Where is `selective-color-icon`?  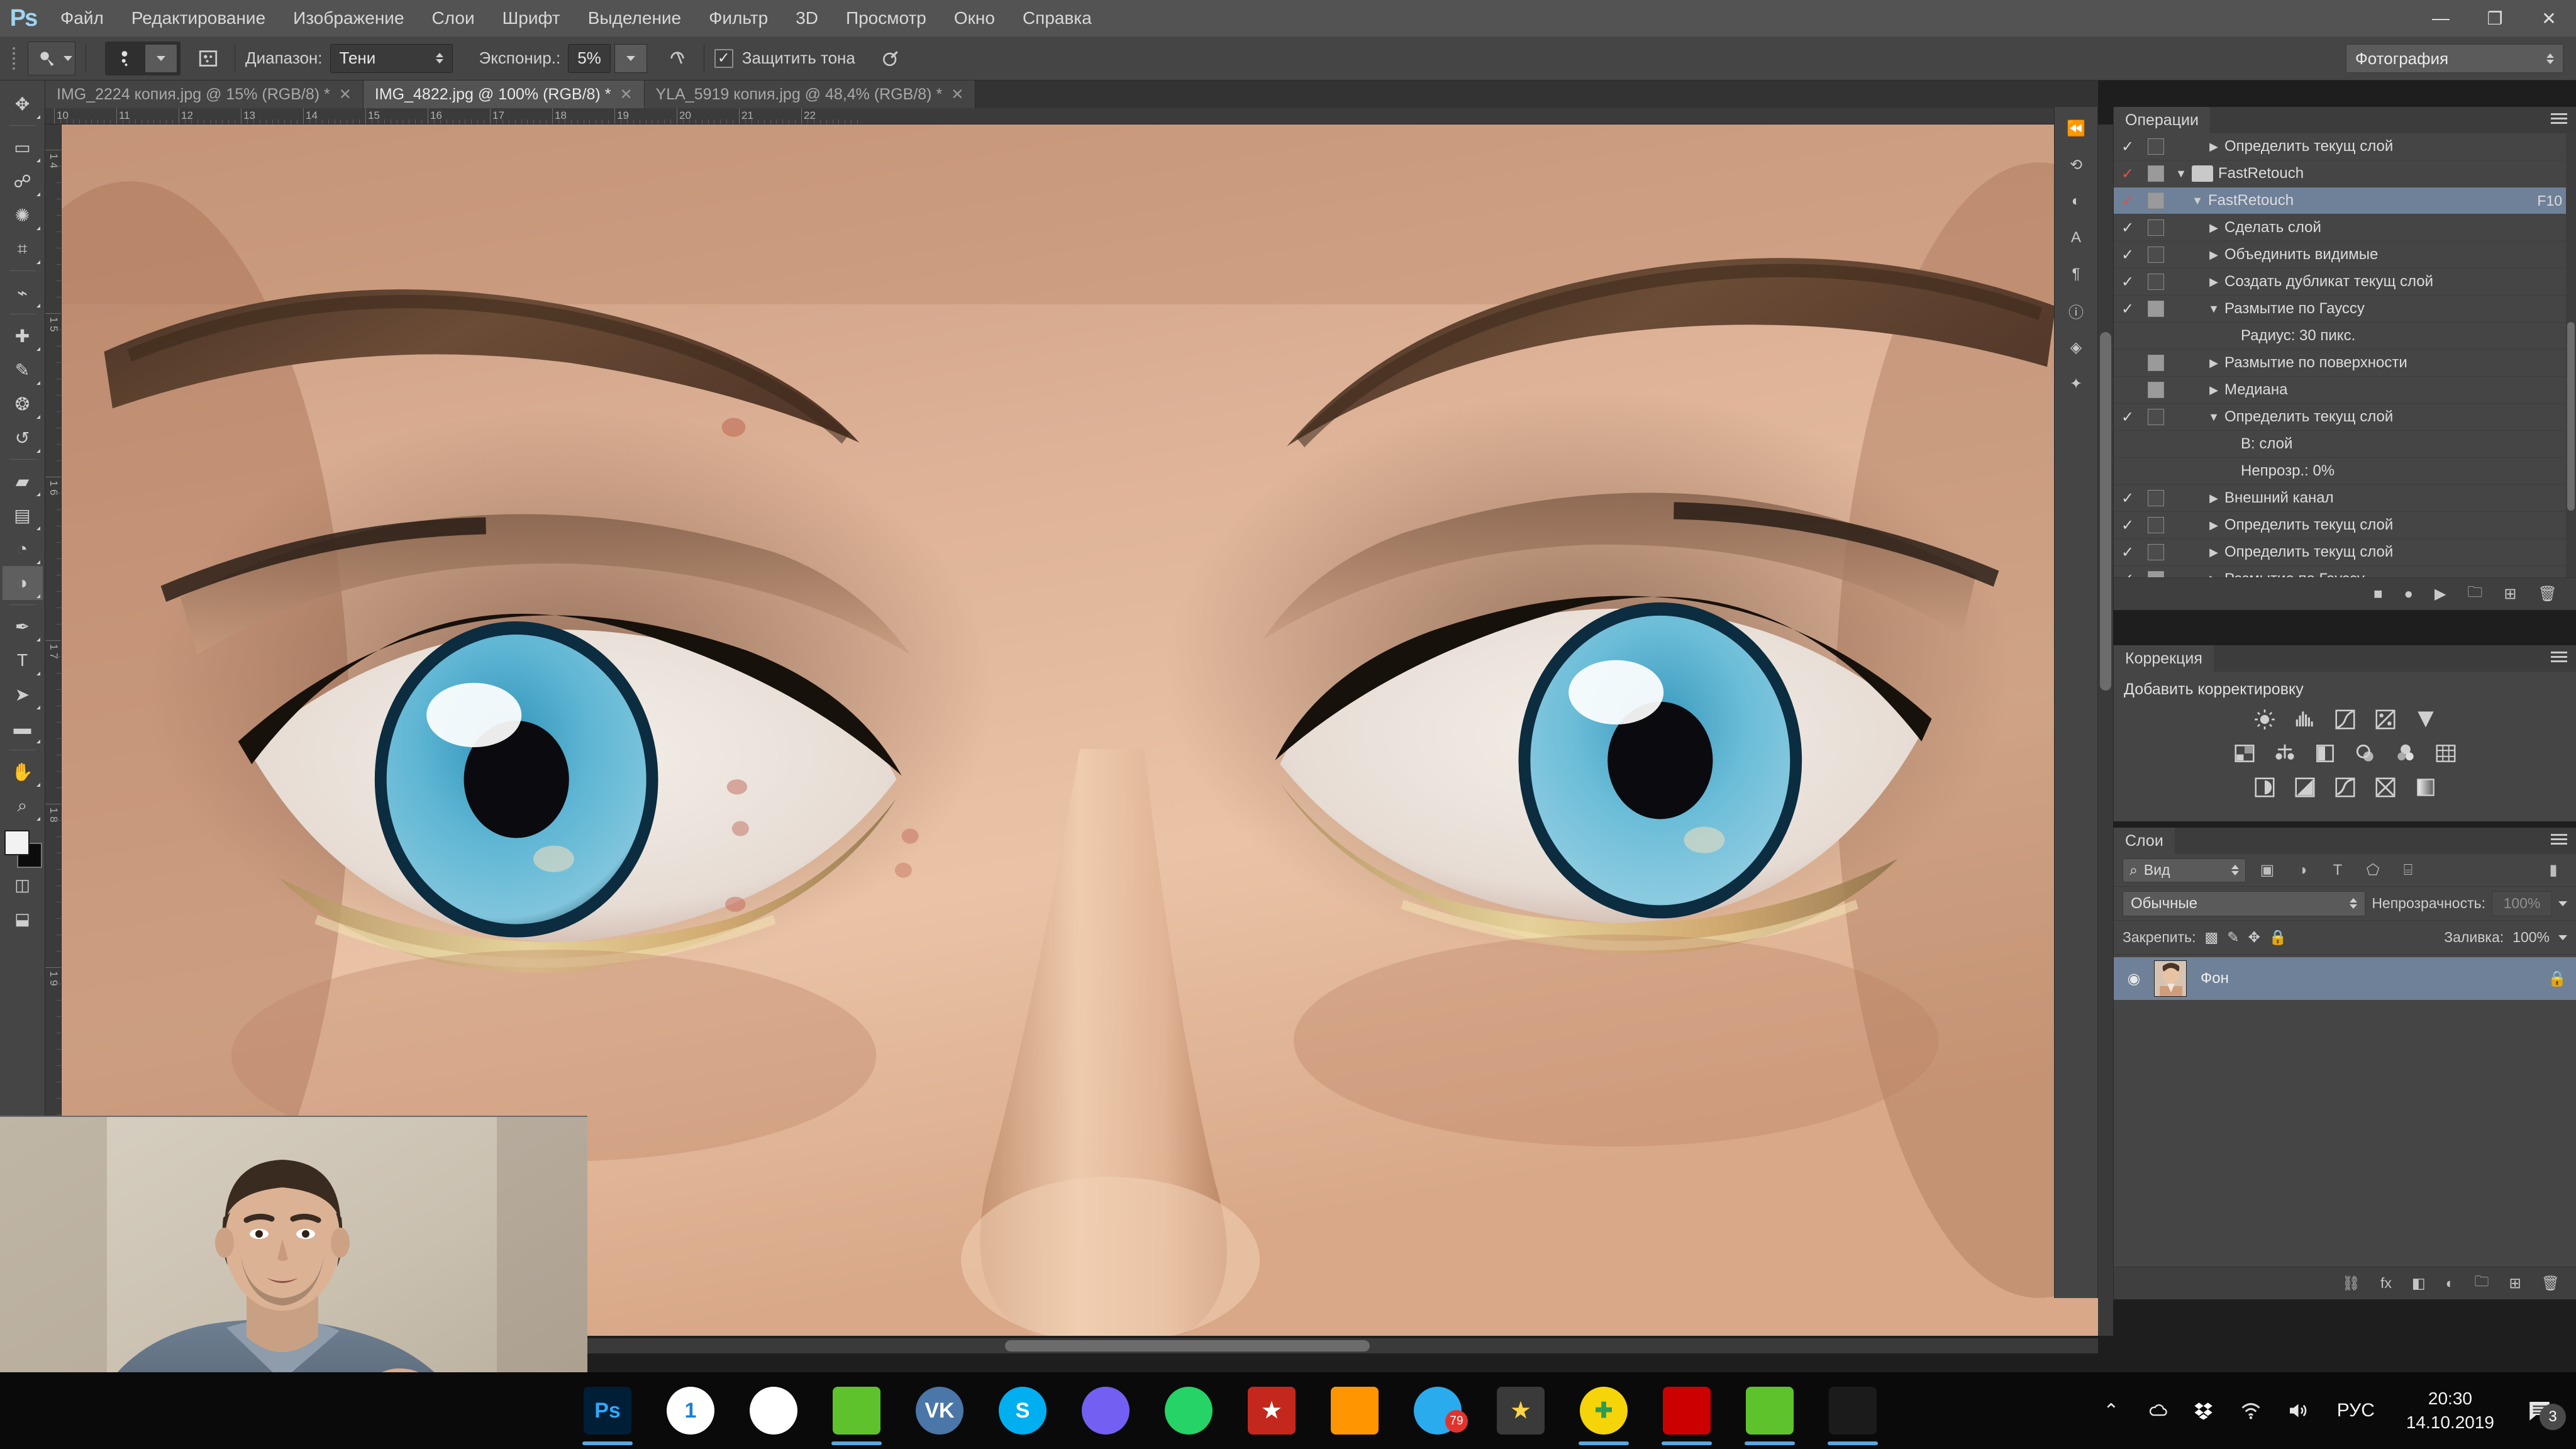 selective-color-icon is located at coordinates (2385, 787).